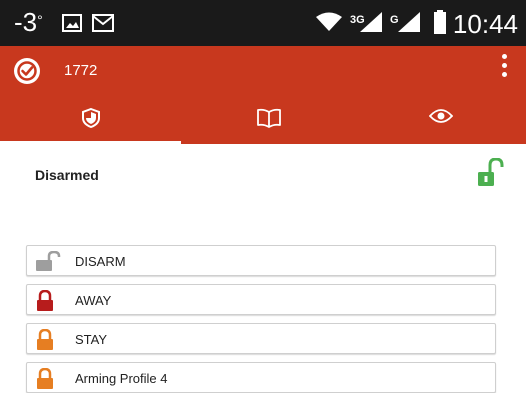 The width and height of the screenshot is (526, 393). What do you see at coordinates (72, 23) in the screenshot?
I see `image-notification-icon` at bounding box center [72, 23].